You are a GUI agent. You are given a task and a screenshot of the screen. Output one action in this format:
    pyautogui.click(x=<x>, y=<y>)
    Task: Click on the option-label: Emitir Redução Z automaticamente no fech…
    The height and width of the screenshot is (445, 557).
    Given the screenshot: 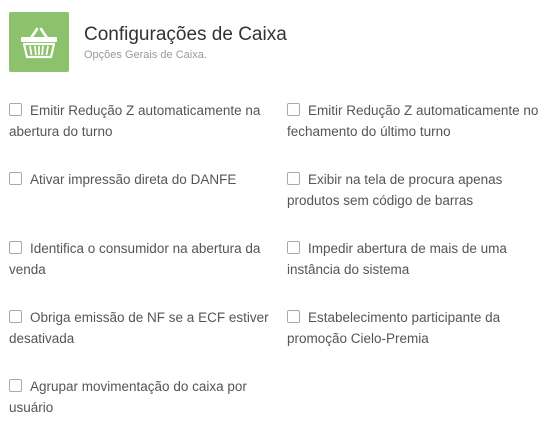 What is the action you would take?
    pyautogui.click(x=413, y=121)
    